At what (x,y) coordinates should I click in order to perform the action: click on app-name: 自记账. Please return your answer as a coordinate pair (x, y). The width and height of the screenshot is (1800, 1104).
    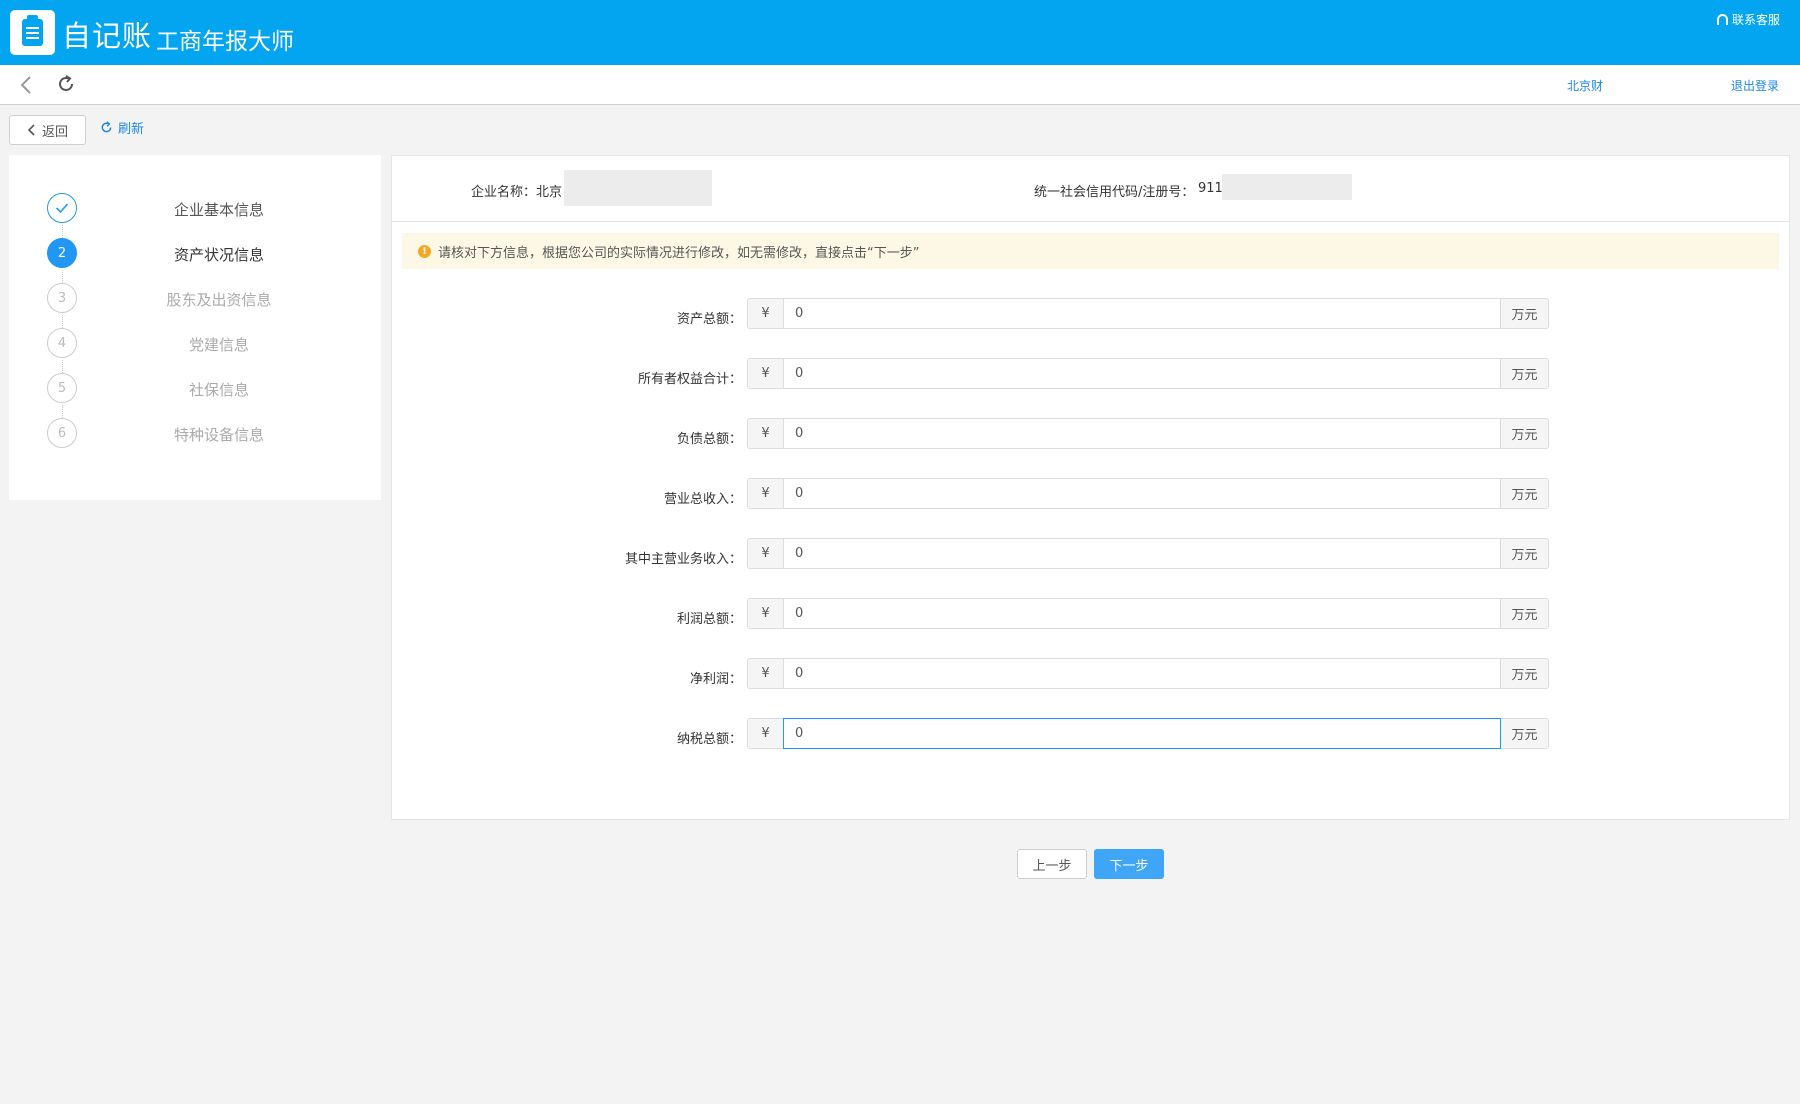
    Looking at the image, I should click on (107, 36).